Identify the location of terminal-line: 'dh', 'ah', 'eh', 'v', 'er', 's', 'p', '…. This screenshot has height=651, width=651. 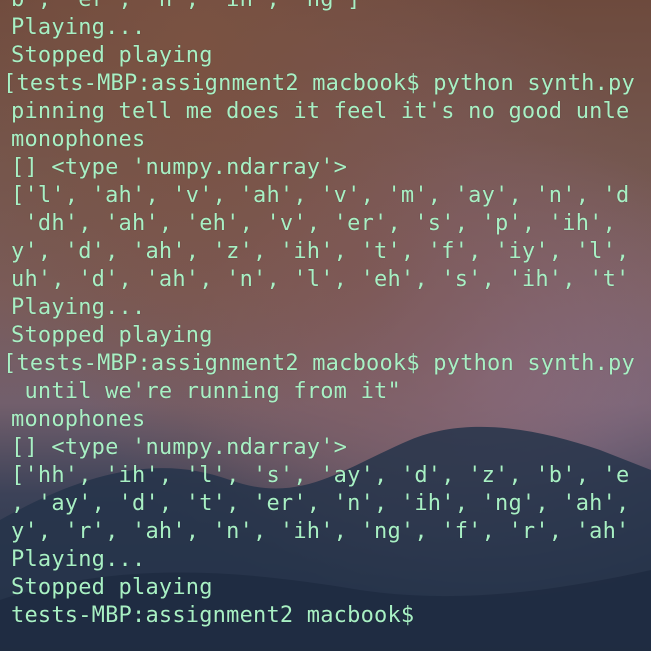
(314, 223).